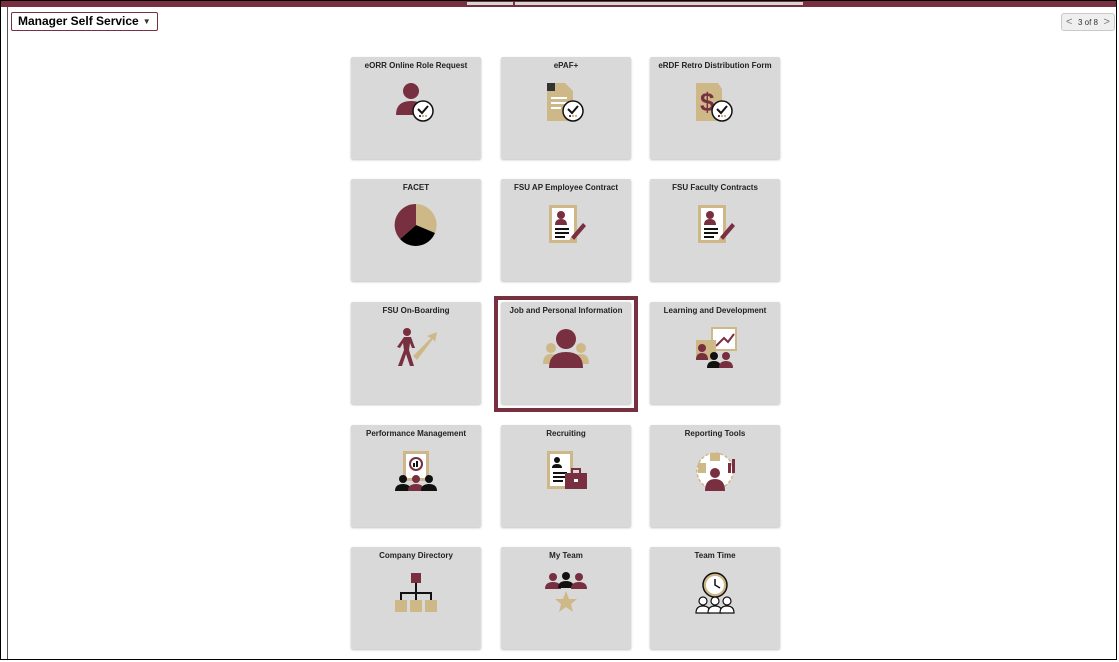 The width and height of the screenshot is (1119, 662). What do you see at coordinates (417, 347) in the screenshot?
I see `walking-person-arrow-icon` at bounding box center [417, 347].